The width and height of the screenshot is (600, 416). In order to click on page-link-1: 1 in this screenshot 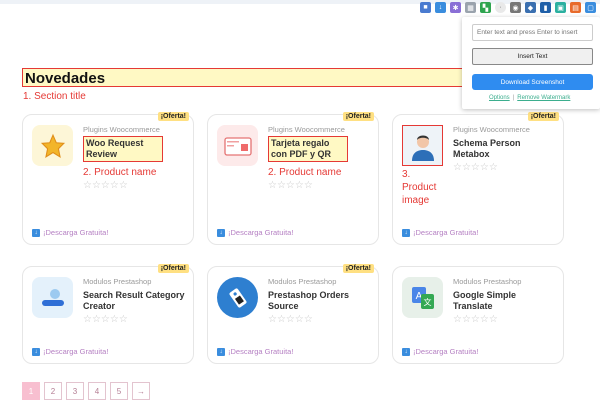, I will do `click(31, 391)`.